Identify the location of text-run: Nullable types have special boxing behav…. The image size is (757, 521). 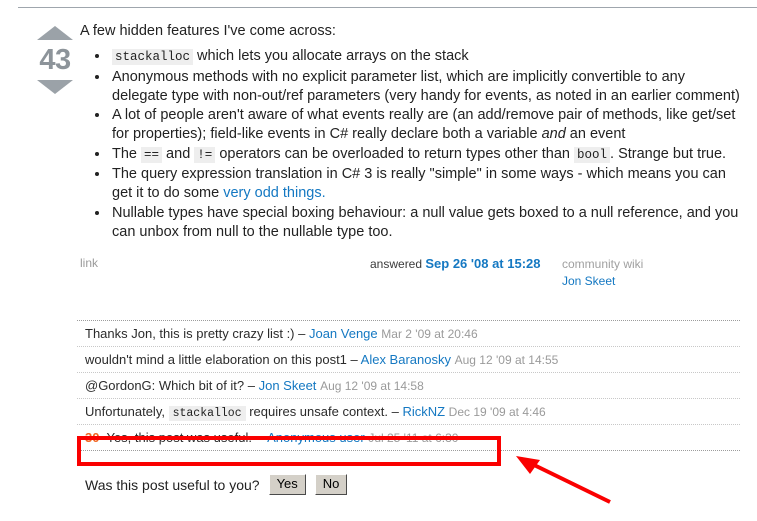
(425, 222).